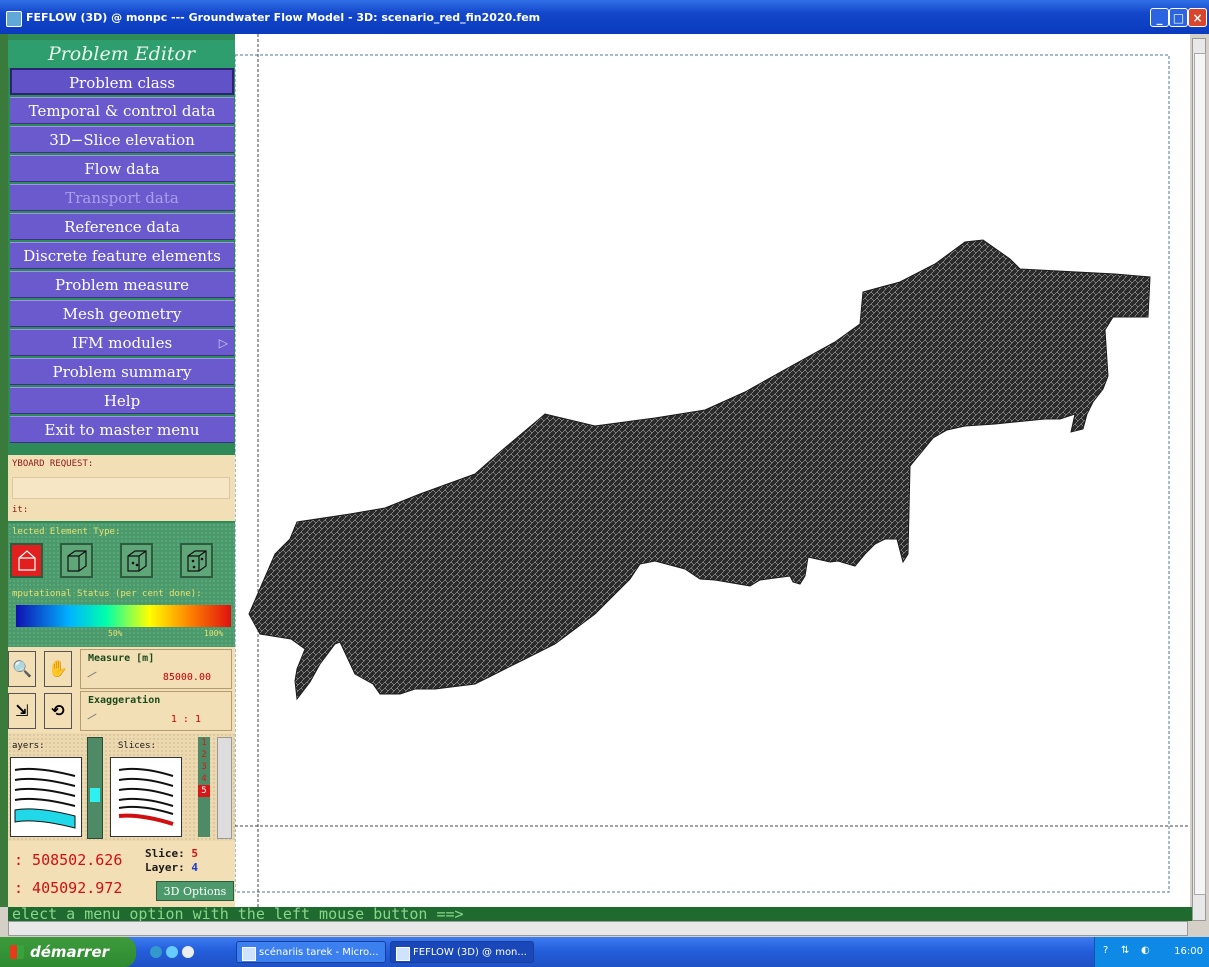  What do you see at coordinates (124, 700) in the screenshot?
I see `exaggeration-label: Exaggeration` at bounding box center [124, 700].